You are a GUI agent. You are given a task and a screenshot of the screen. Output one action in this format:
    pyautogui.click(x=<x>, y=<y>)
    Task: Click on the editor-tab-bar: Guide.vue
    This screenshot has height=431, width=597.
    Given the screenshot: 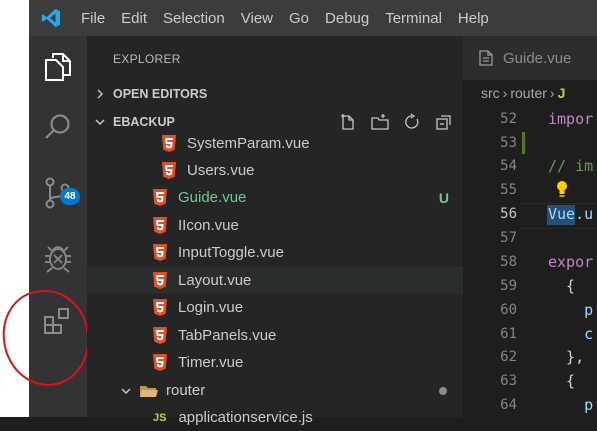 What is the action you would take?
    pyautogui.click(x=530, y=58)
    